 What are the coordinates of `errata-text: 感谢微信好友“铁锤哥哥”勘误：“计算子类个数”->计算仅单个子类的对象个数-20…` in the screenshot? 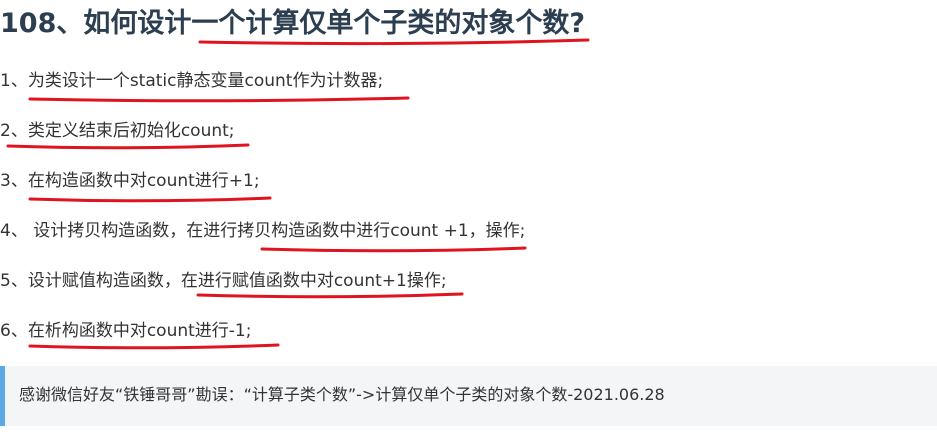 It's located at (342, 394).